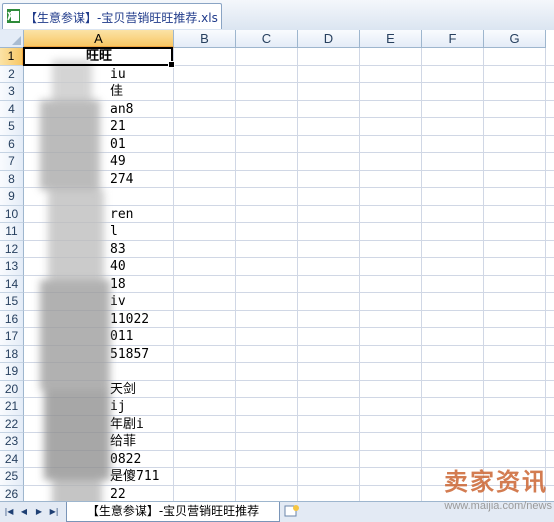 The width and height of the screenshot is (554, 522). I want to click on row-header-18: 18, so click(12, 354).